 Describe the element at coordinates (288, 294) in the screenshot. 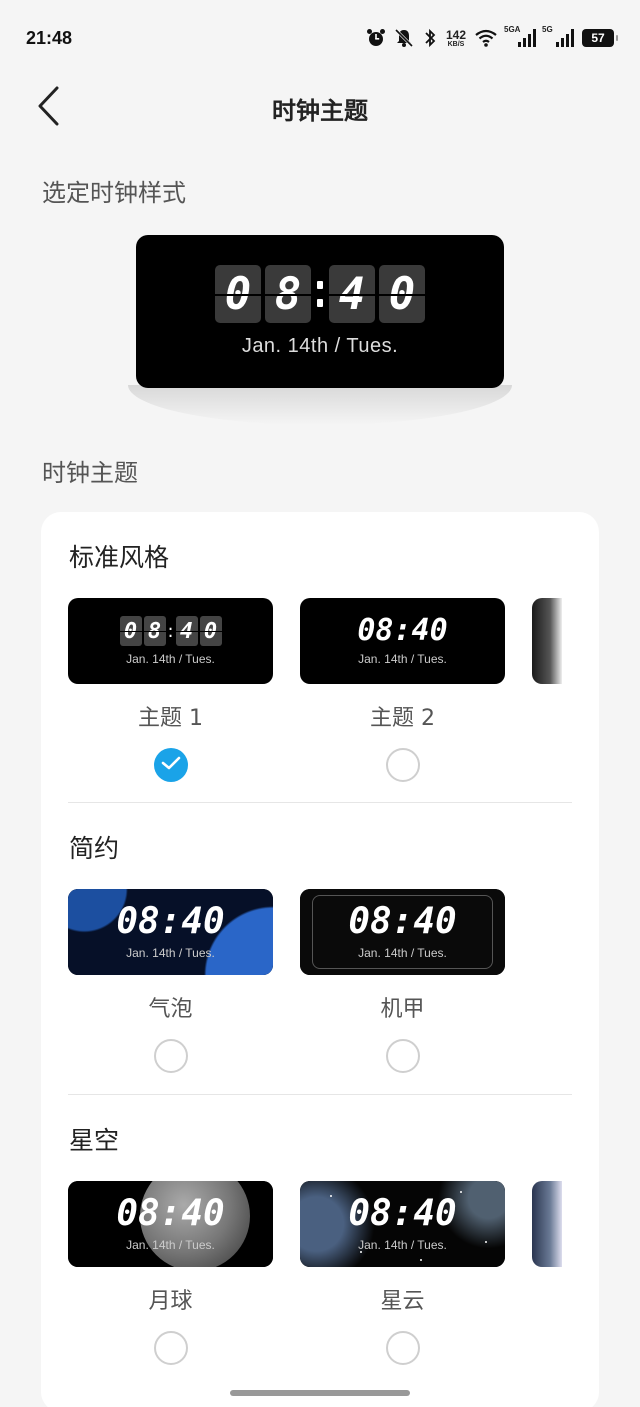

I see `flip-digit: 8` at that location.